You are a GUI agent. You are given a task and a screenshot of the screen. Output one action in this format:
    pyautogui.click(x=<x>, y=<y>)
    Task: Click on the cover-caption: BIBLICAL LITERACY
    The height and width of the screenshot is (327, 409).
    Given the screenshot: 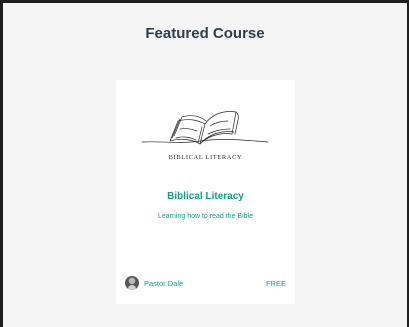 What is the action you would take?
    pyautogui.click(x=205, y=157)
    